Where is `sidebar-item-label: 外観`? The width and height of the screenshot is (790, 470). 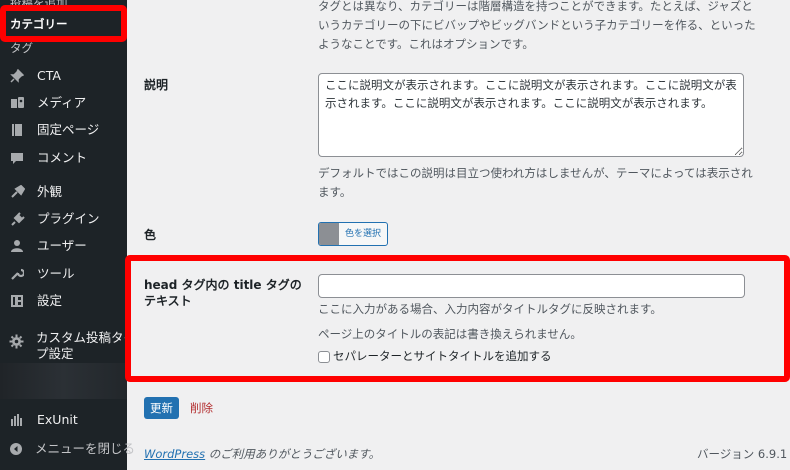
sidebar-item-label: 外観 is located at coordinates (50, 191).